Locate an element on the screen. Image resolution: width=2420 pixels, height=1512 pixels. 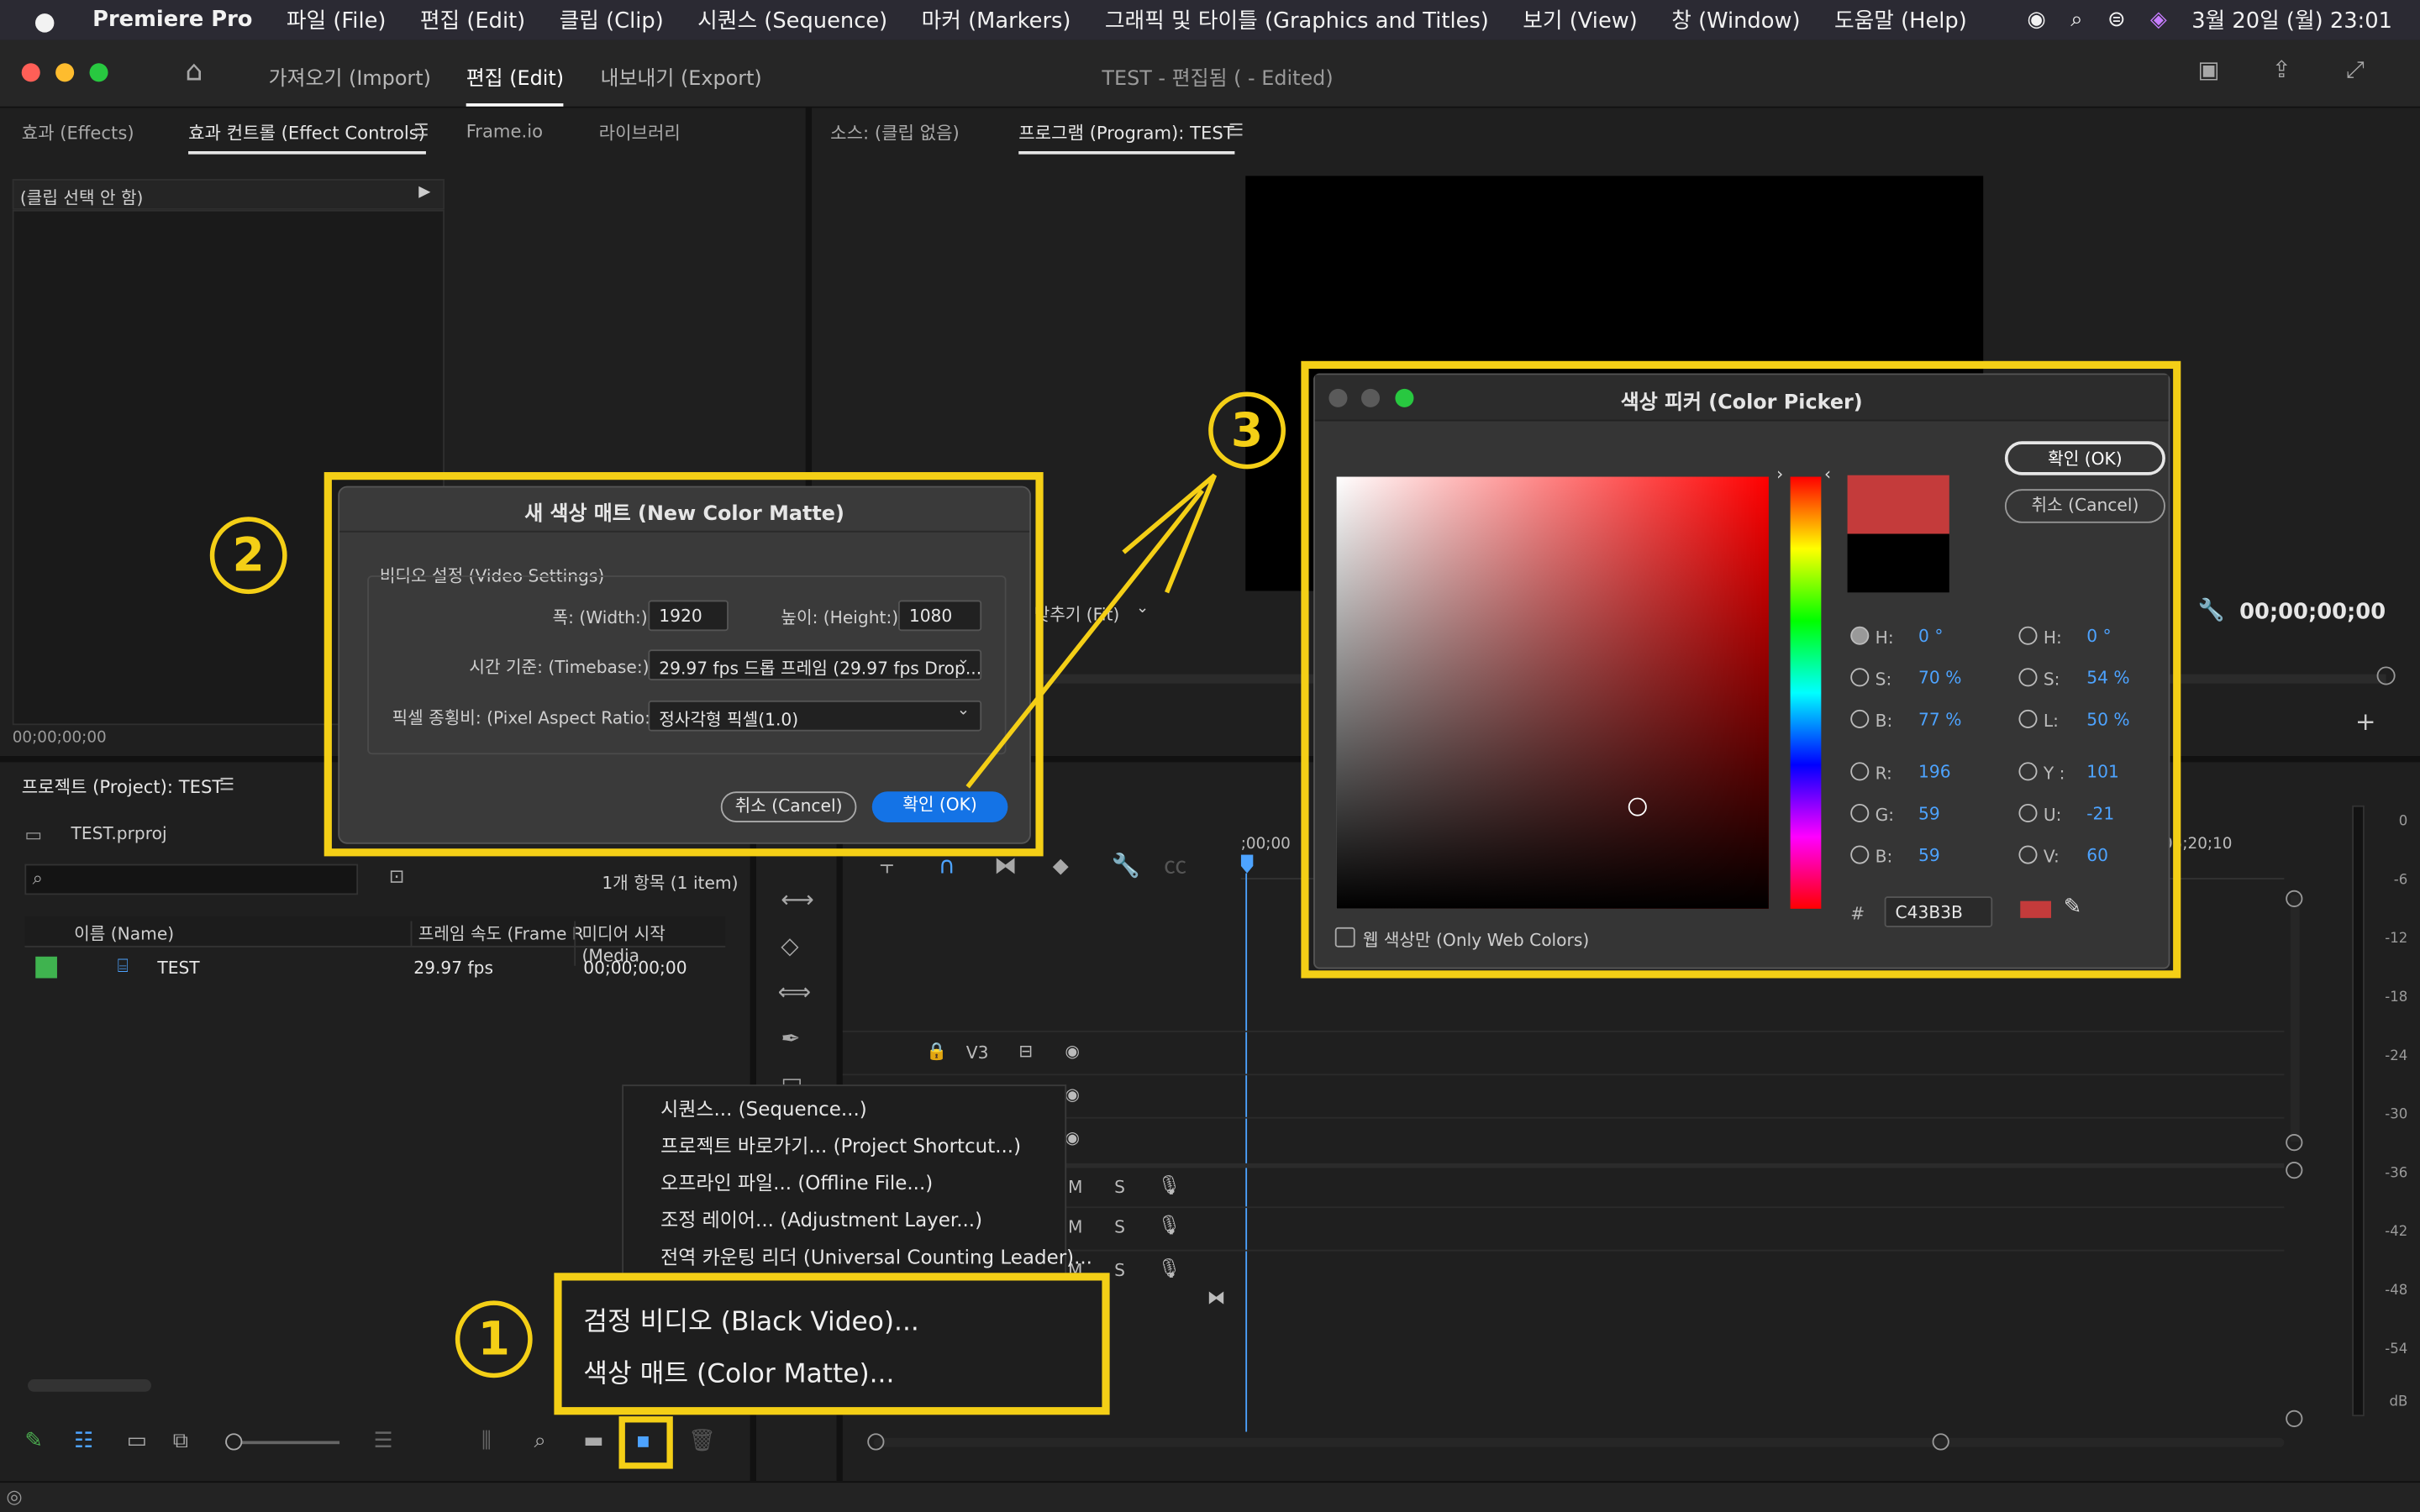
hscroll-handle-left is located at coordinates (876, 1442).